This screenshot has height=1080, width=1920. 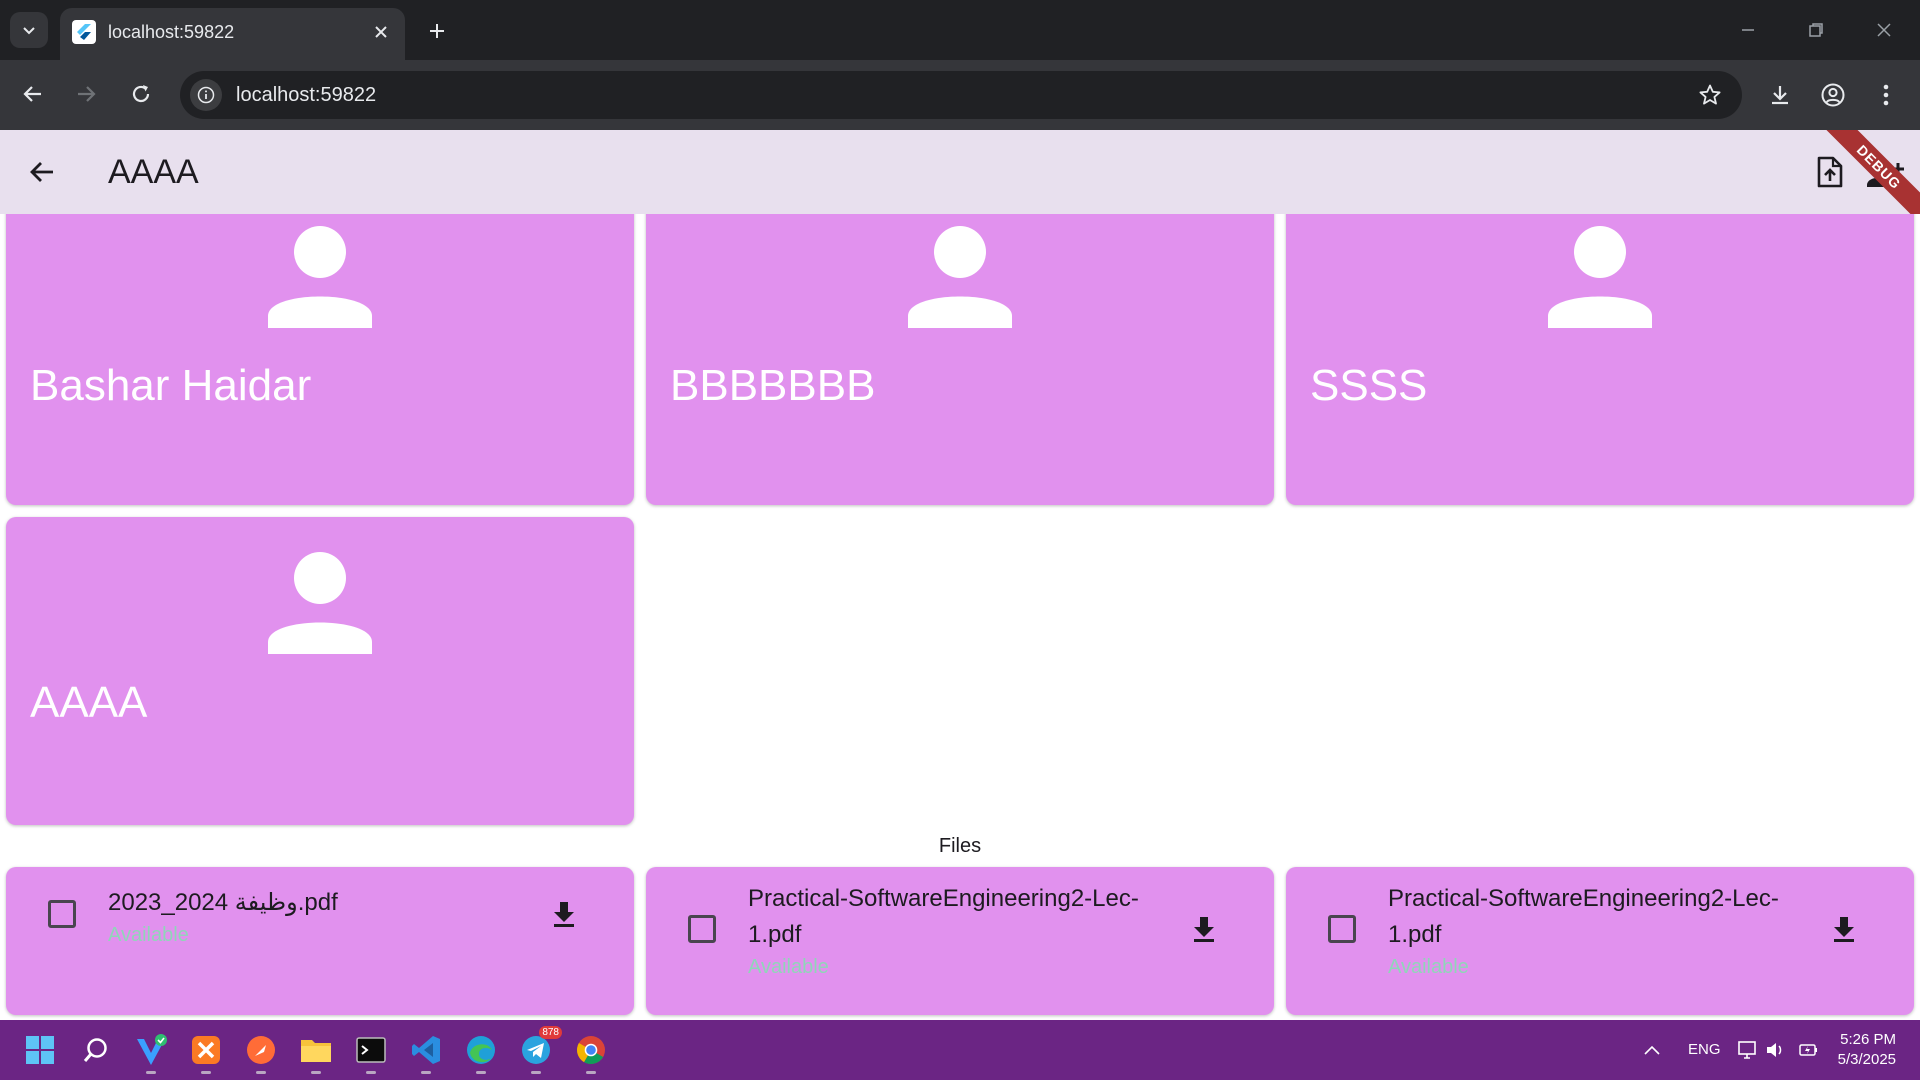 I want to click on plus-icon, so click(x=437, y=31).